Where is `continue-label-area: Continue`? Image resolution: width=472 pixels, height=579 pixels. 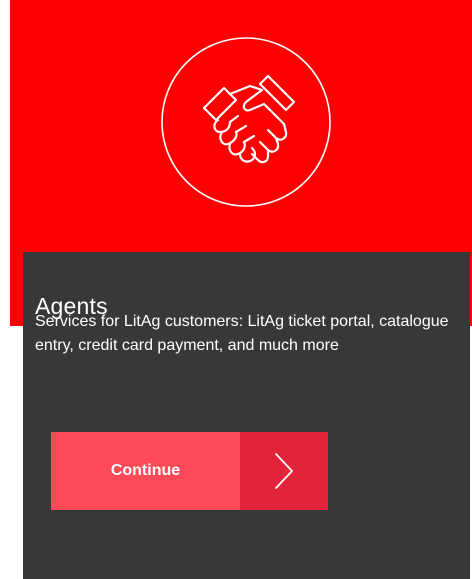
continue-label-area: Continue is located at coordinates (145, 471).